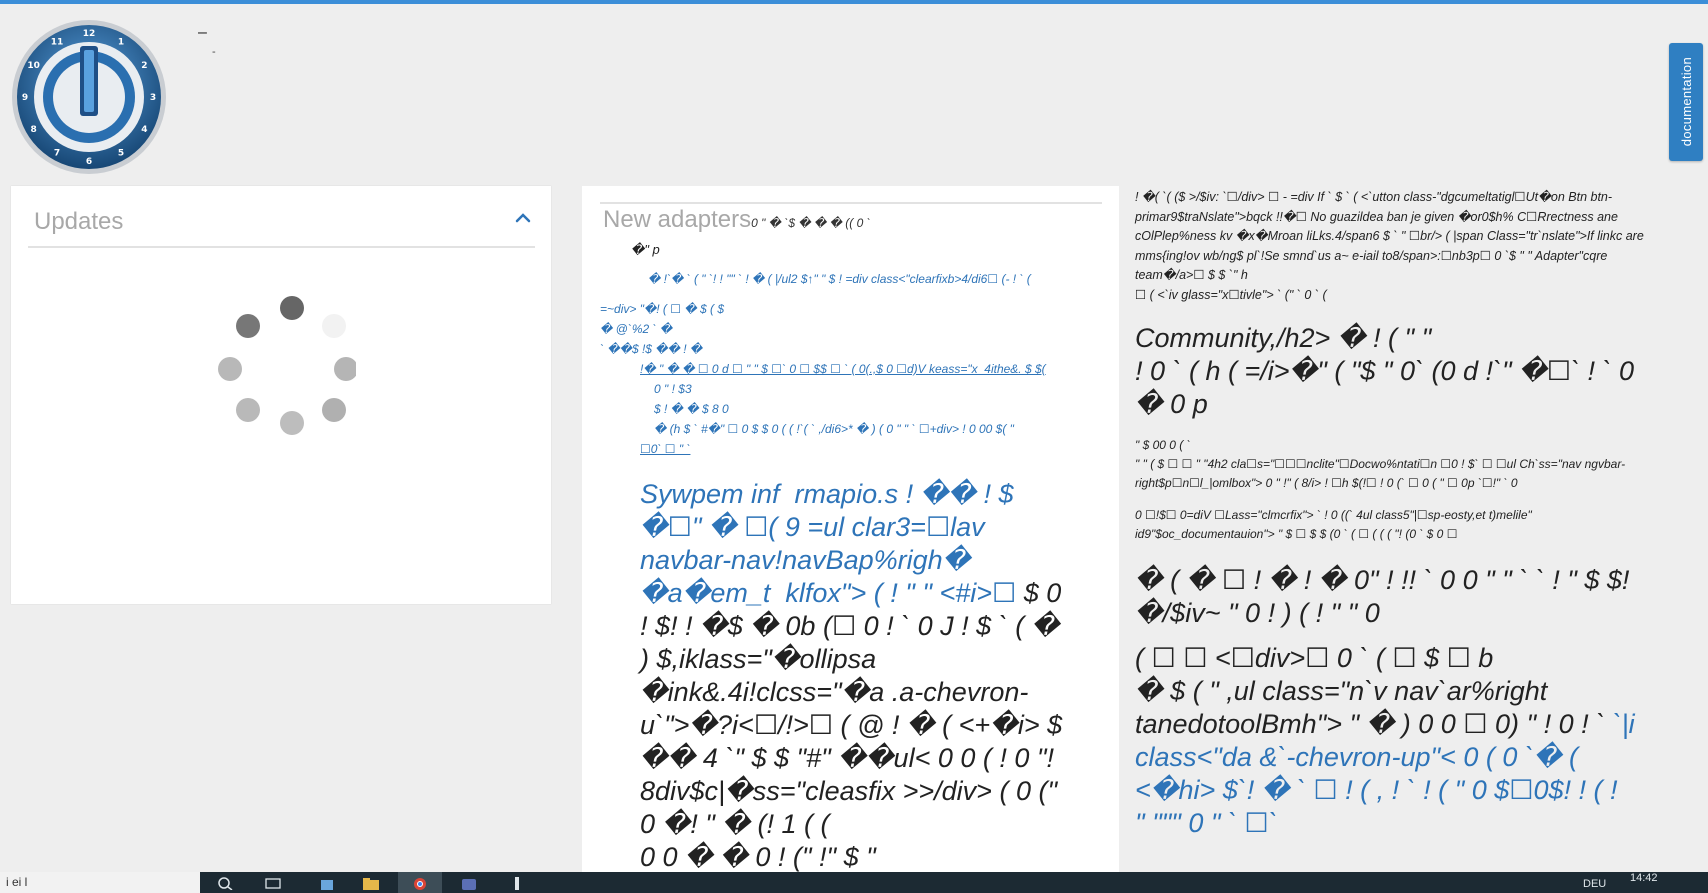 The image size is (1708, 893). I want to click on search-icon, so click(225, 883).